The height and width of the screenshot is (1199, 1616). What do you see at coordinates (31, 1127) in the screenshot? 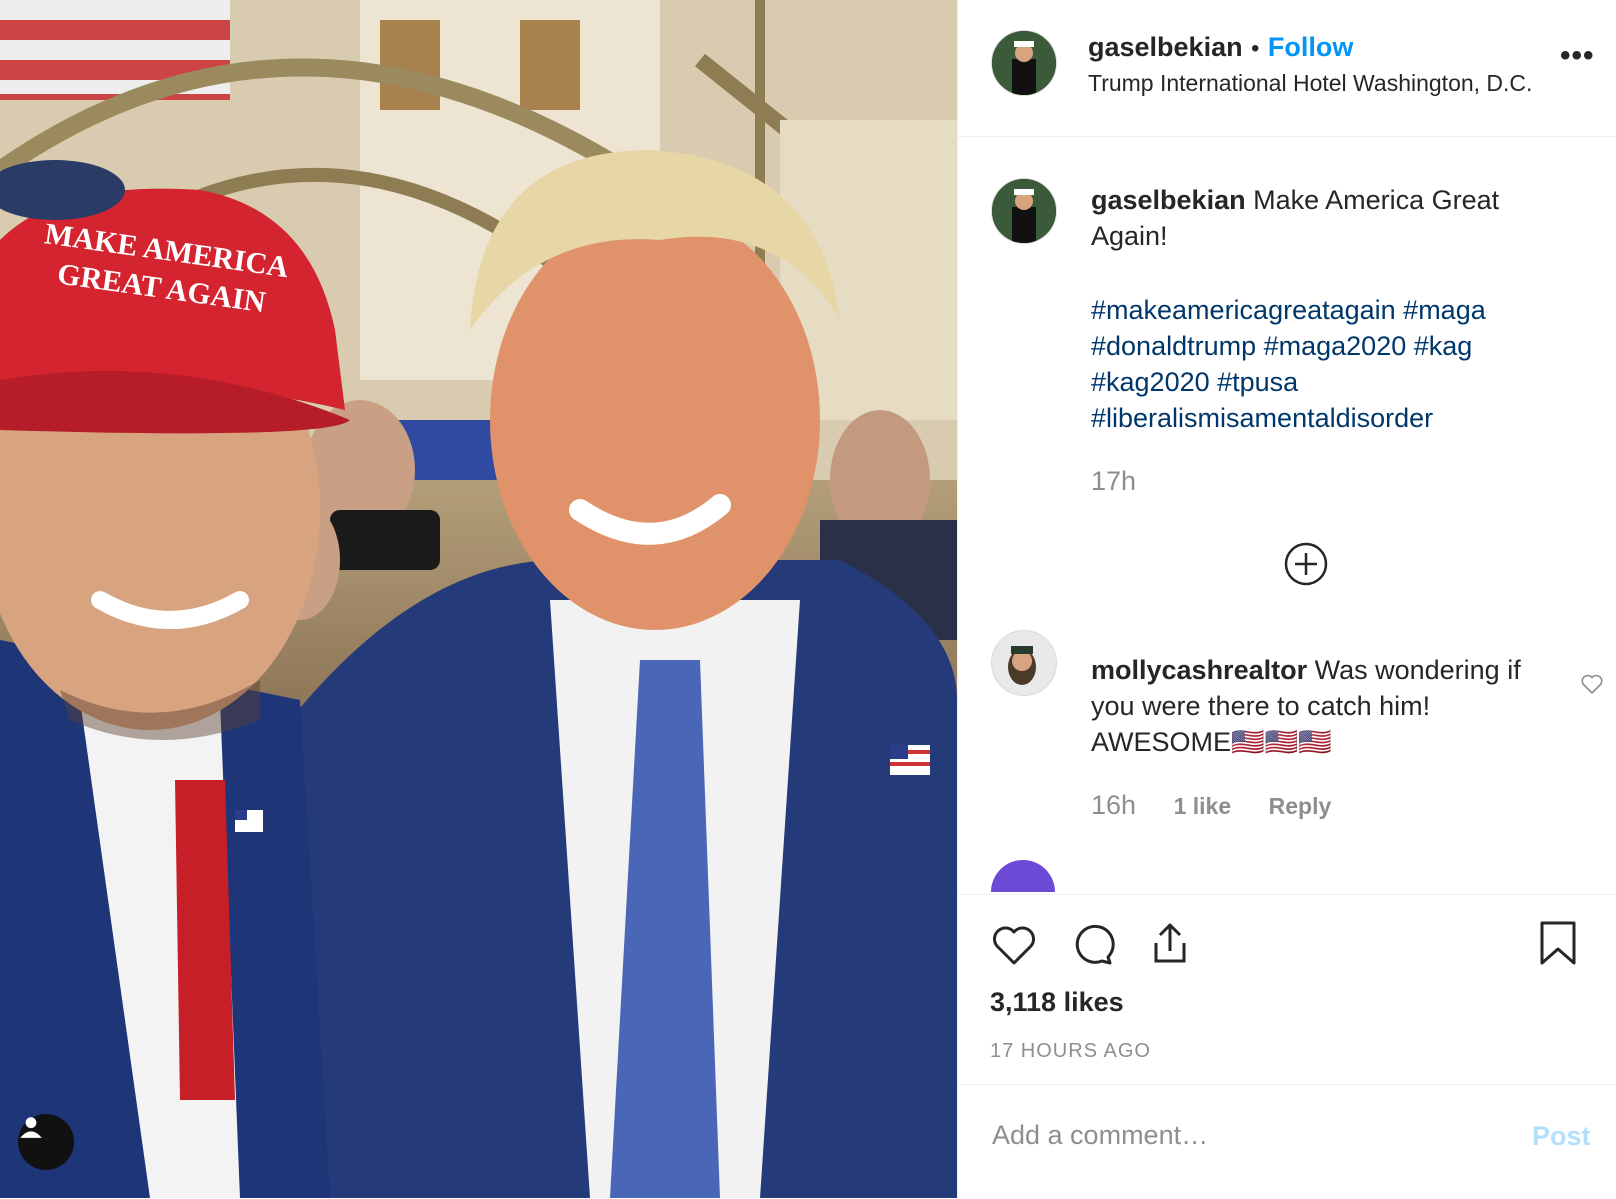
I see `user-tag-icon` at bounding box center [31, 1127].